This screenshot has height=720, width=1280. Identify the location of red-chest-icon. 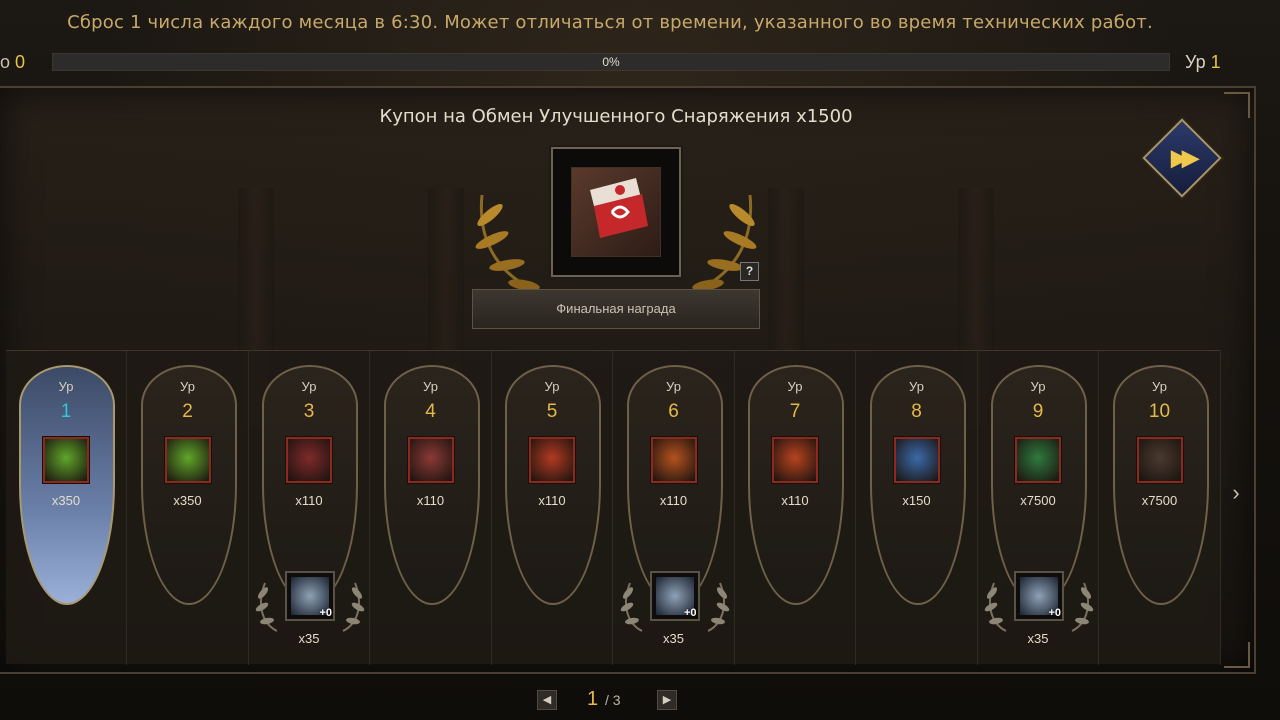
(552, 460).